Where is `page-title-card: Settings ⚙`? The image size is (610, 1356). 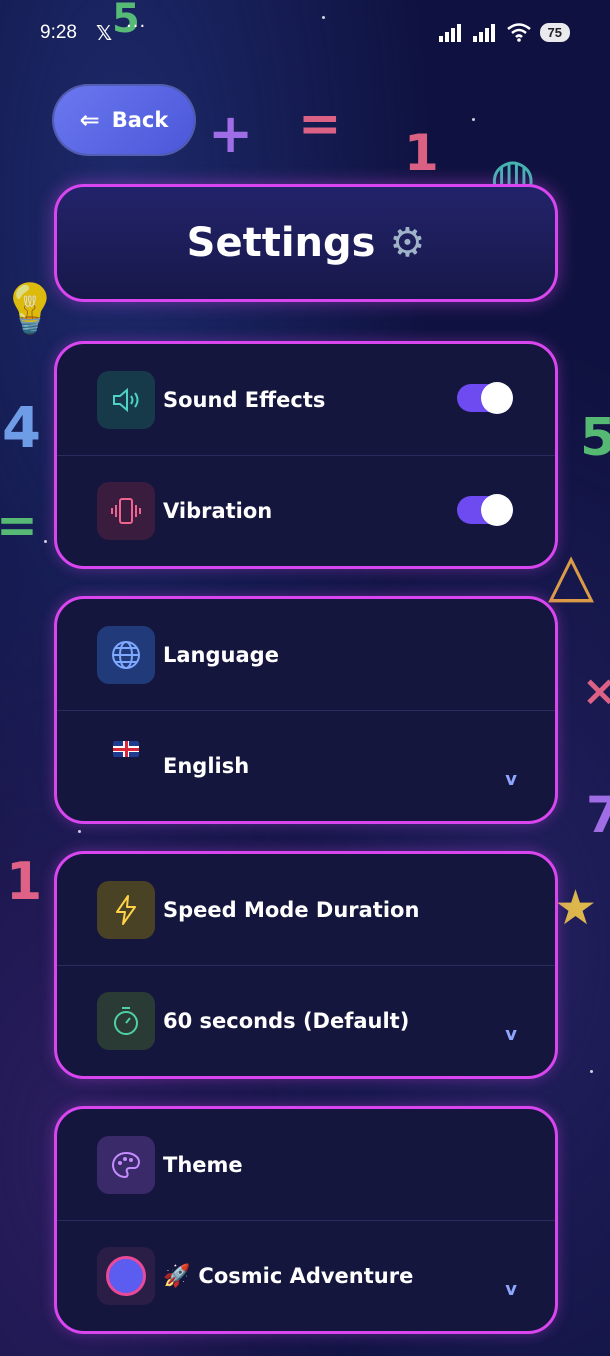 page-title-card: Settings ⚙ is located at coordinates (306, 243).